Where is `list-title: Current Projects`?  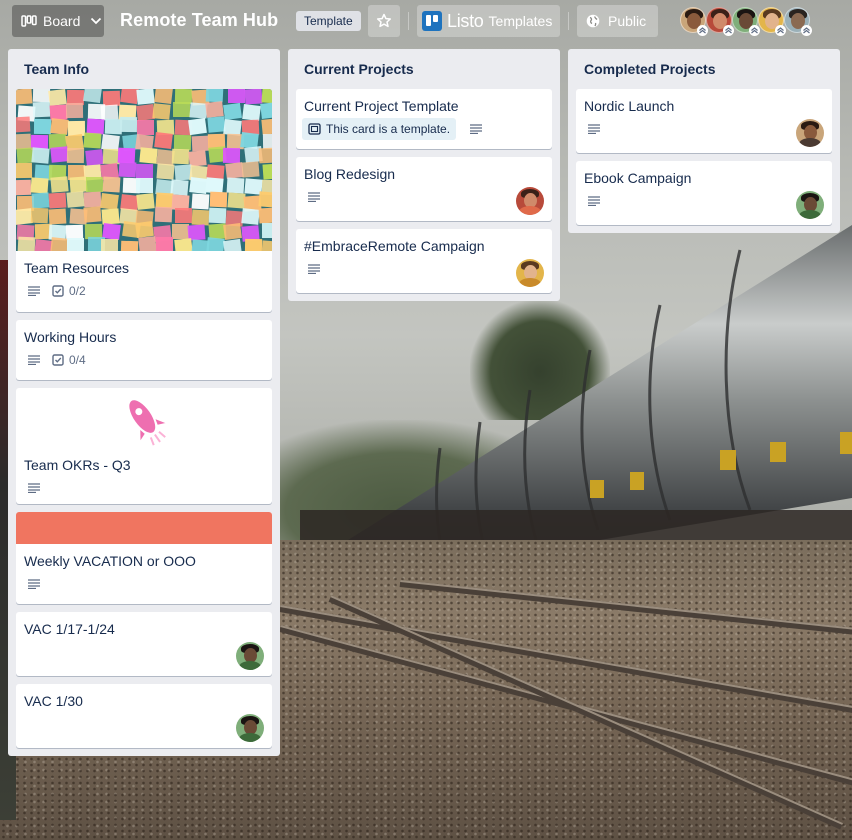
list-title: Current Projects is located at coordinates (424, 69).